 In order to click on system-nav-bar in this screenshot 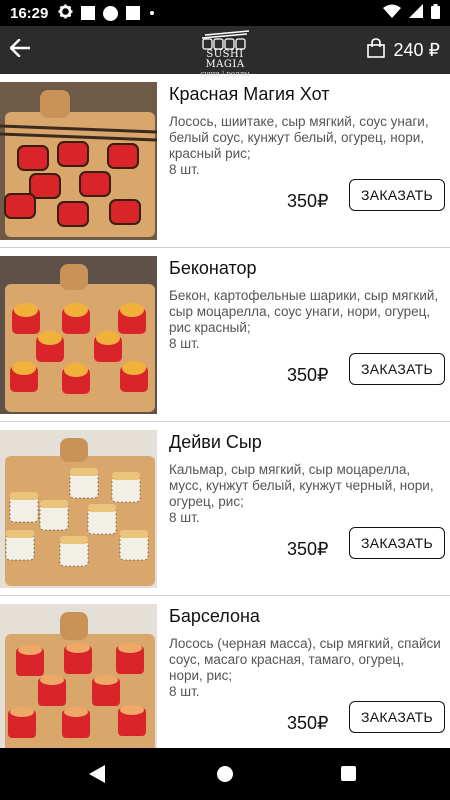, I will do `click(225, 774)`.